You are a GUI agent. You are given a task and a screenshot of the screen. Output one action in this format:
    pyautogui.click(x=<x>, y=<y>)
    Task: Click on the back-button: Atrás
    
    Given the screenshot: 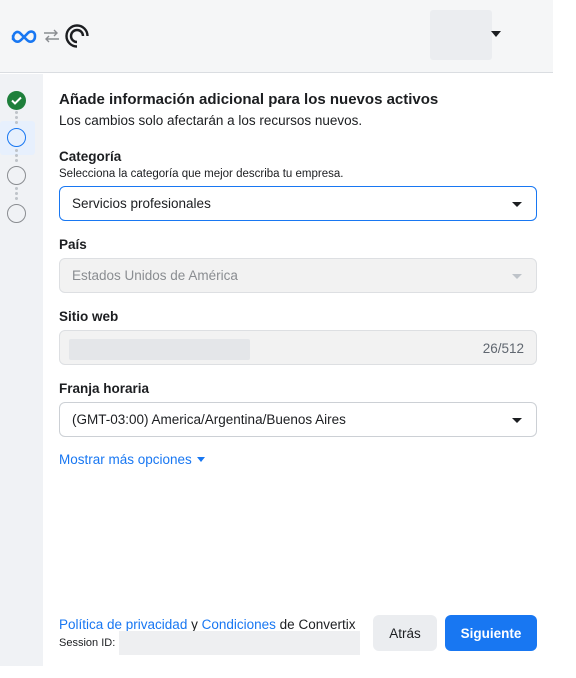 What is the action you would take?
    pyautogui.click(x=405, y=633)
    